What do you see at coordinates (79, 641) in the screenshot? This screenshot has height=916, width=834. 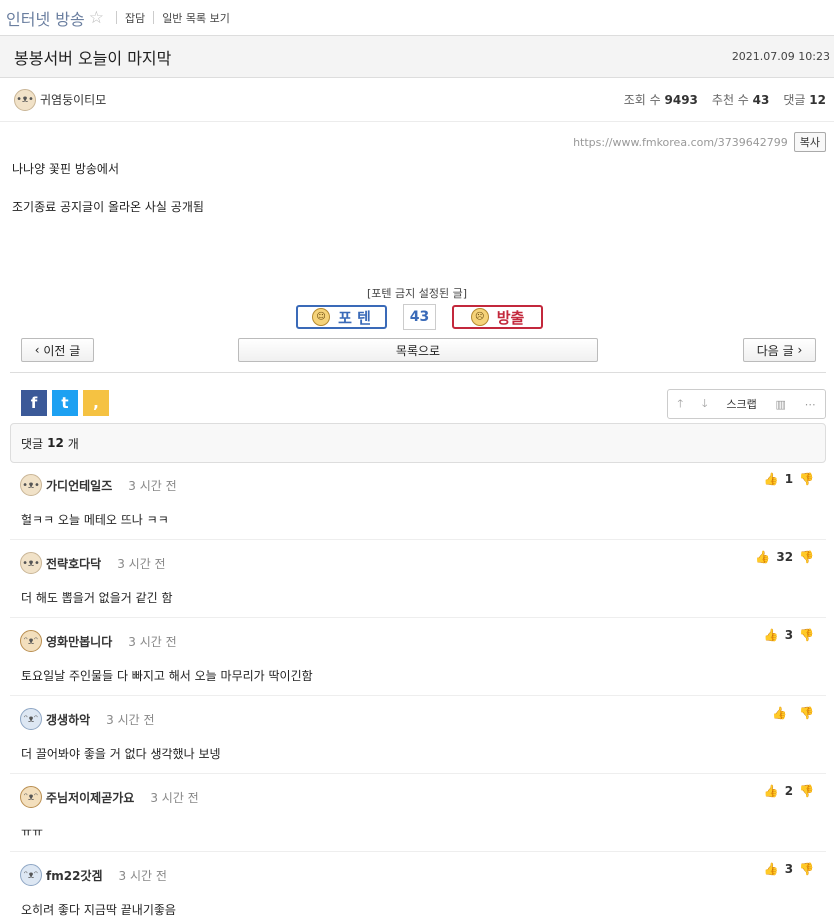 I see `comment-nick: 영화만봅니다` at bounding box center [79, 641].